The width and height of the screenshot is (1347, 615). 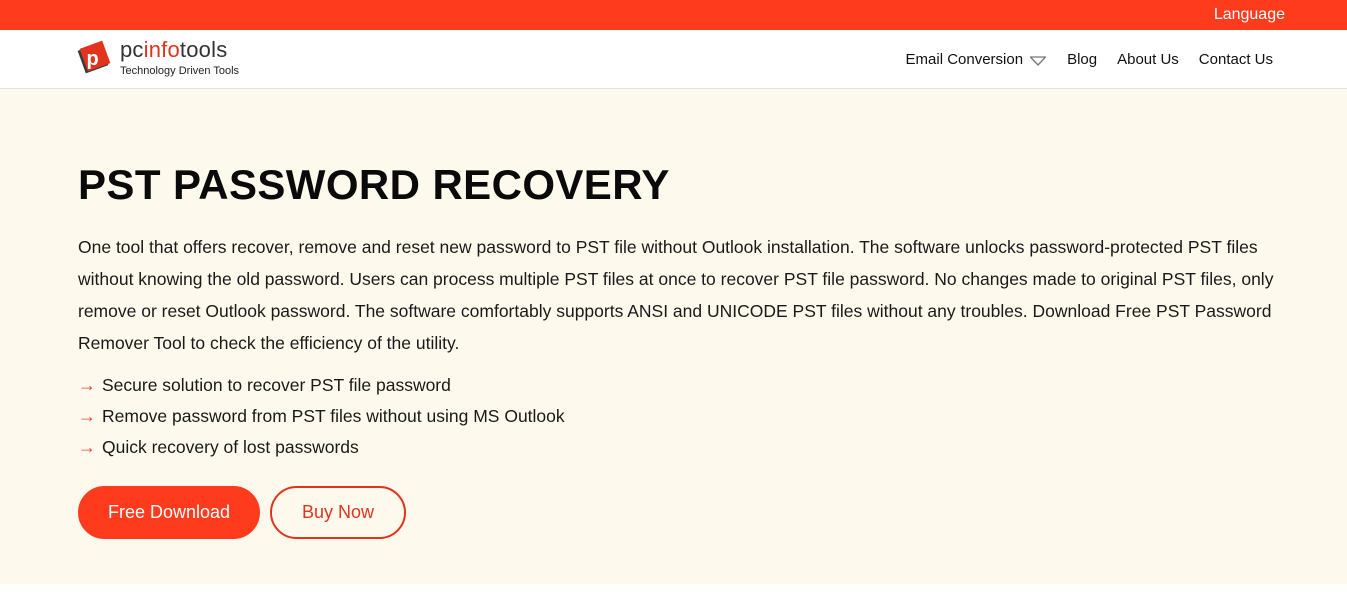 I want to click on top-bar: Language, so click(x=673, y=15).